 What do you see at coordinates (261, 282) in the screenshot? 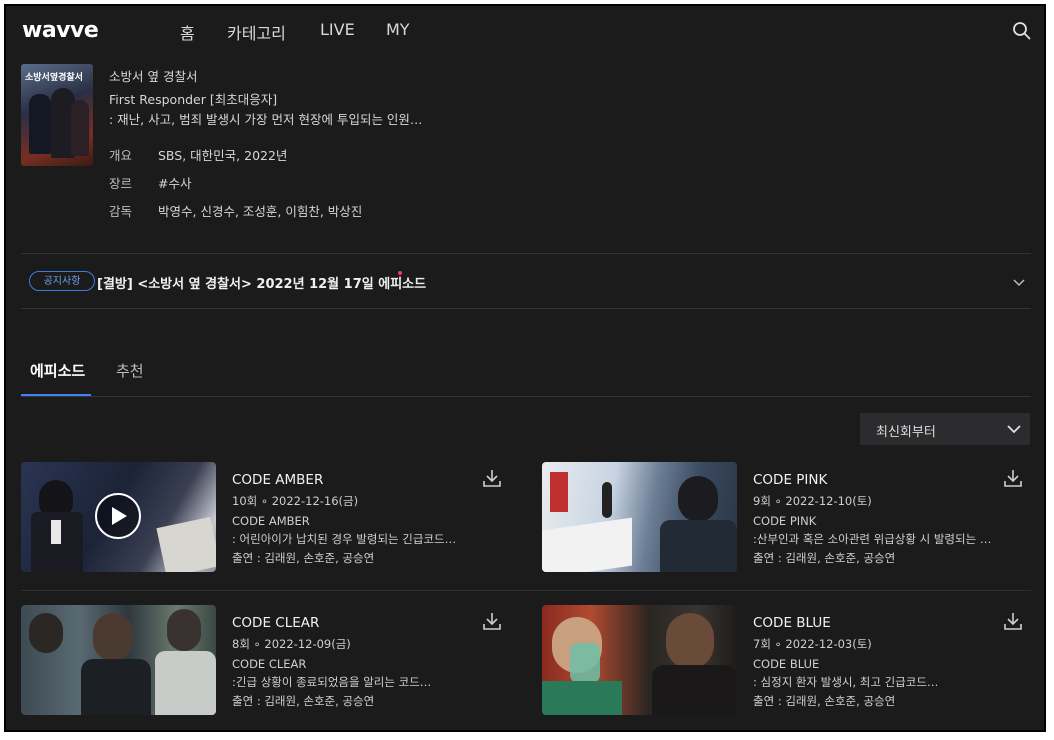
I see `notice-text: [결방] <소방서 옆 경찰서> 2022년 12월 17일 에피소드` at bounding box center [261, 282].